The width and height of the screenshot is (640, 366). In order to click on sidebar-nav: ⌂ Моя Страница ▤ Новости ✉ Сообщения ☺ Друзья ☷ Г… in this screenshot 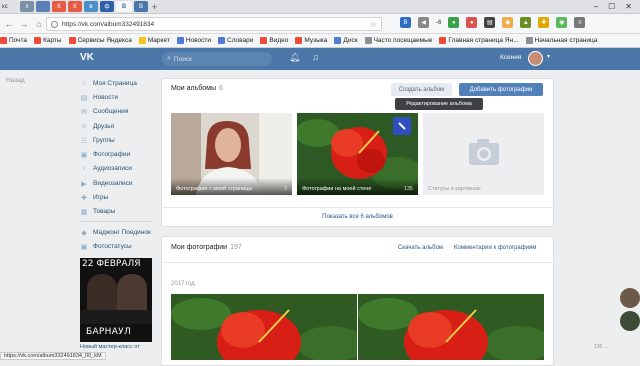, I will do `click(120, 165)`.